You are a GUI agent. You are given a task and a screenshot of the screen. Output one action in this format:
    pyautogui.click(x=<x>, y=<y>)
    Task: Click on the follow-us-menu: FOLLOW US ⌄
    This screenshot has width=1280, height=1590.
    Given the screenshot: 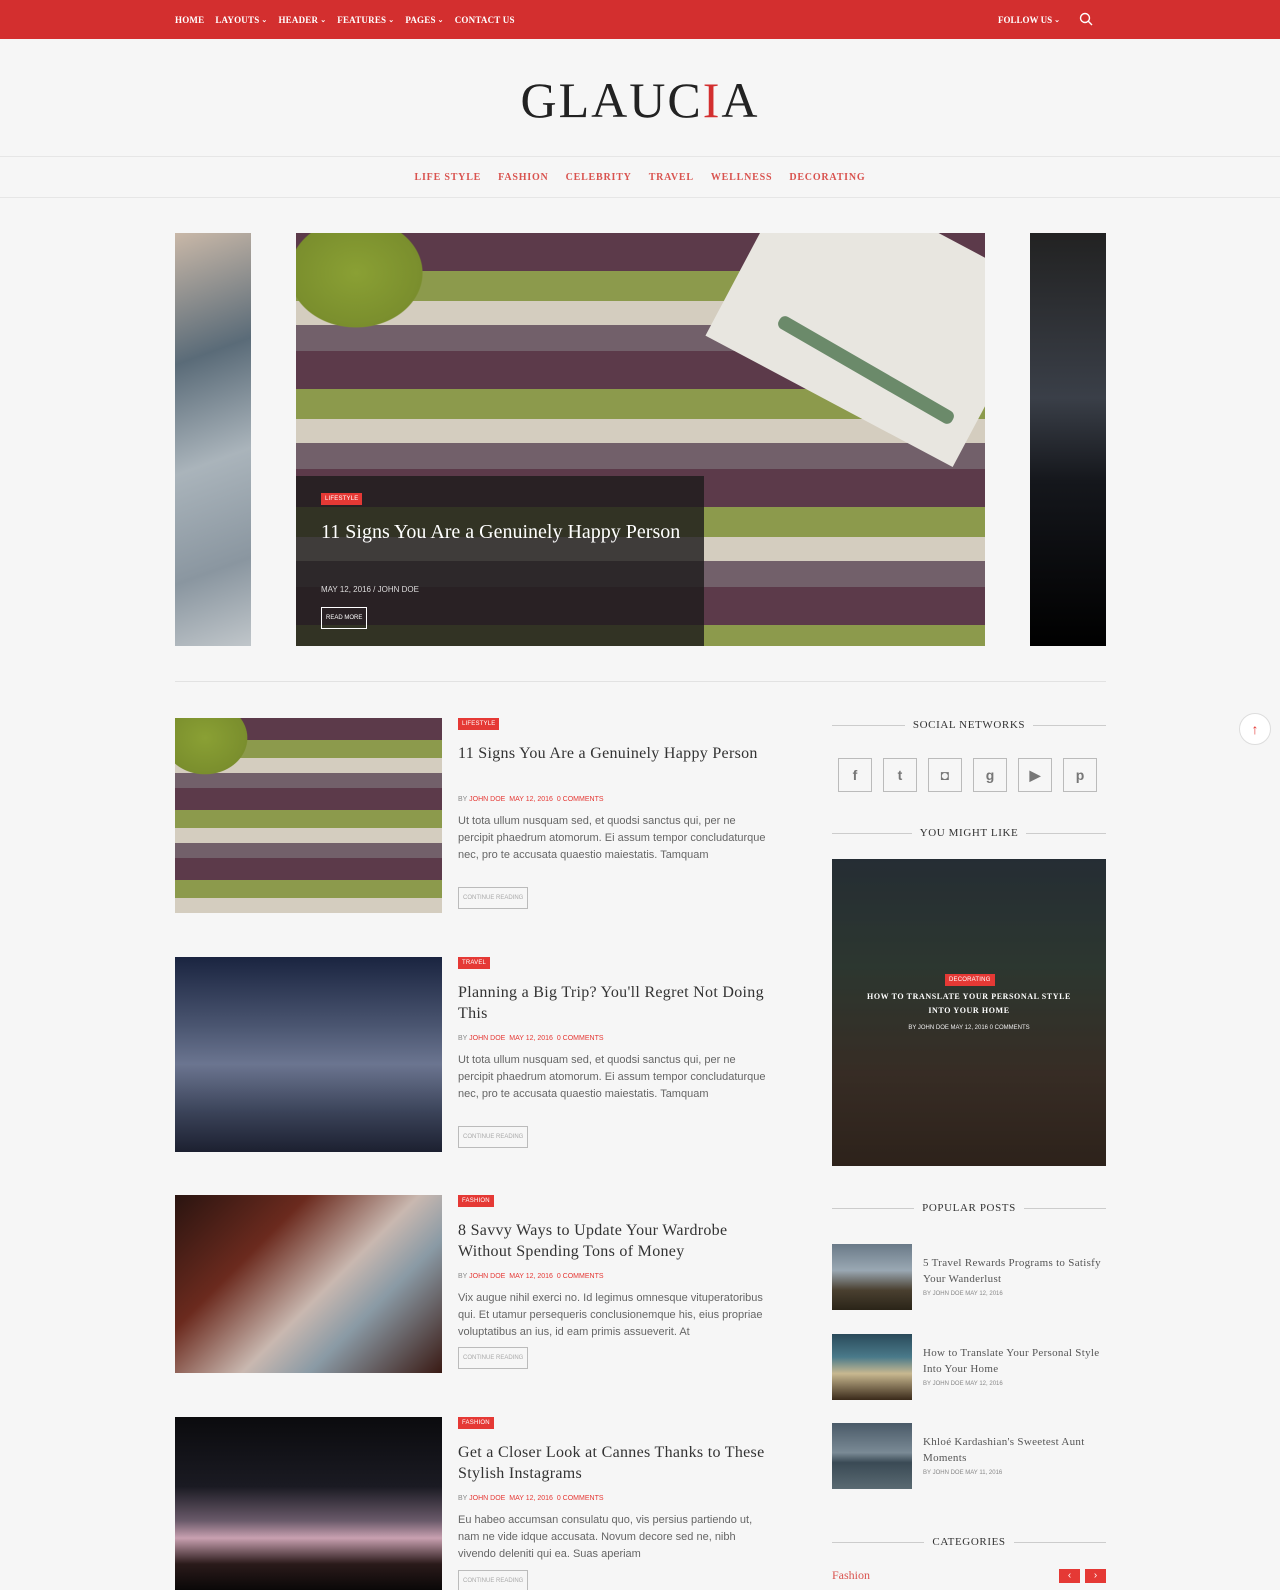 What is the action you would take?
    pyautogui.click(x=1029, y=19)
    